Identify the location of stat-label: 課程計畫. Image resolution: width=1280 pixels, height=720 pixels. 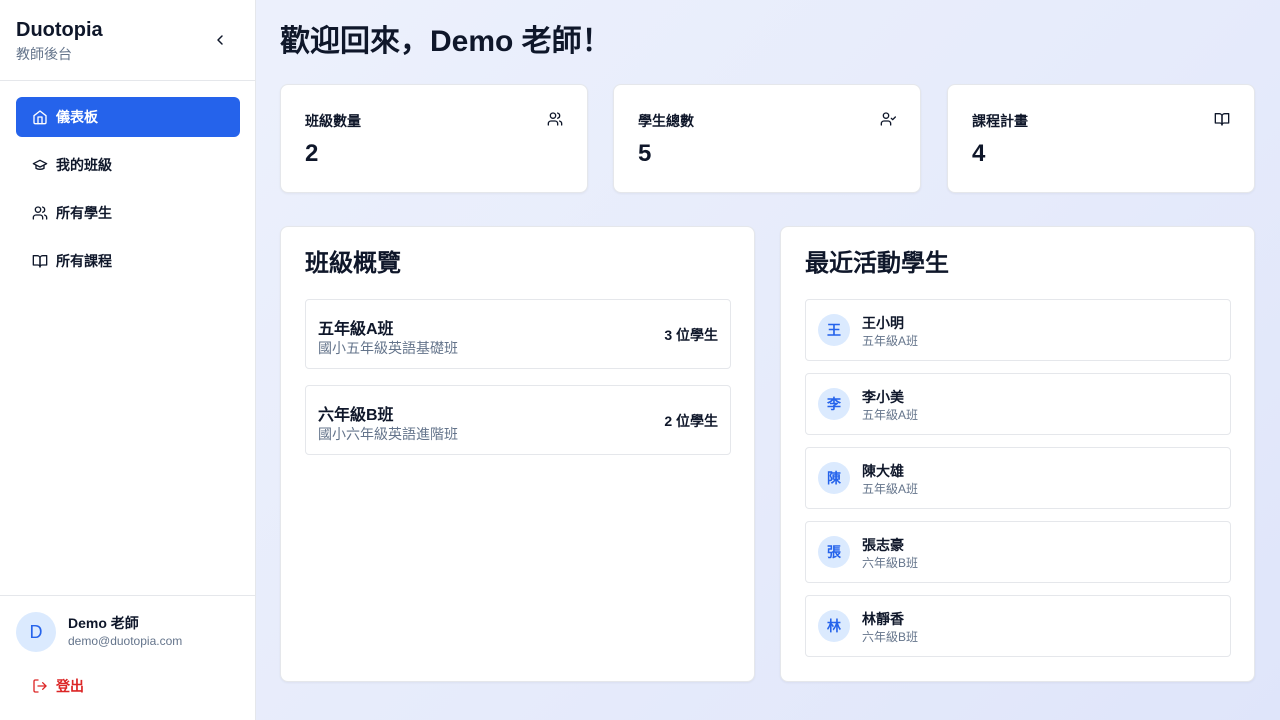
(1000, 121).